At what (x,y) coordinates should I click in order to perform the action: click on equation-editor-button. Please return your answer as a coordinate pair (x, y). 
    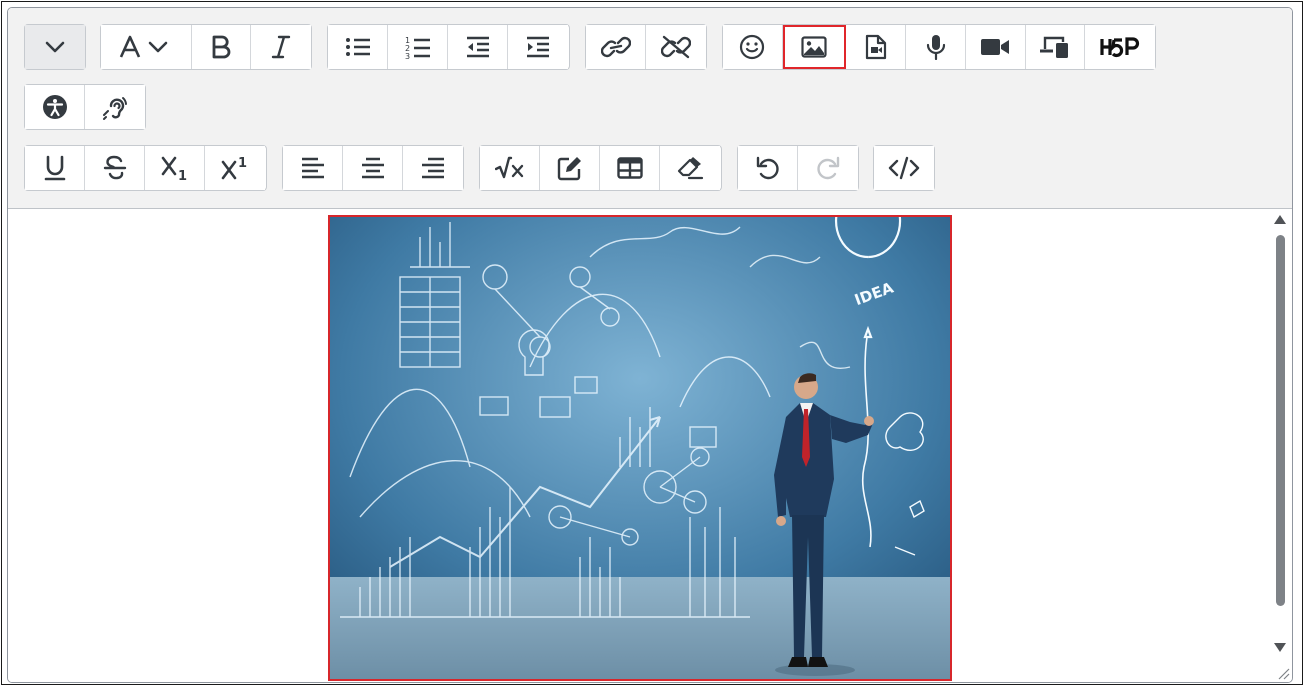
    Looking at the image, I should click on (510, 168).